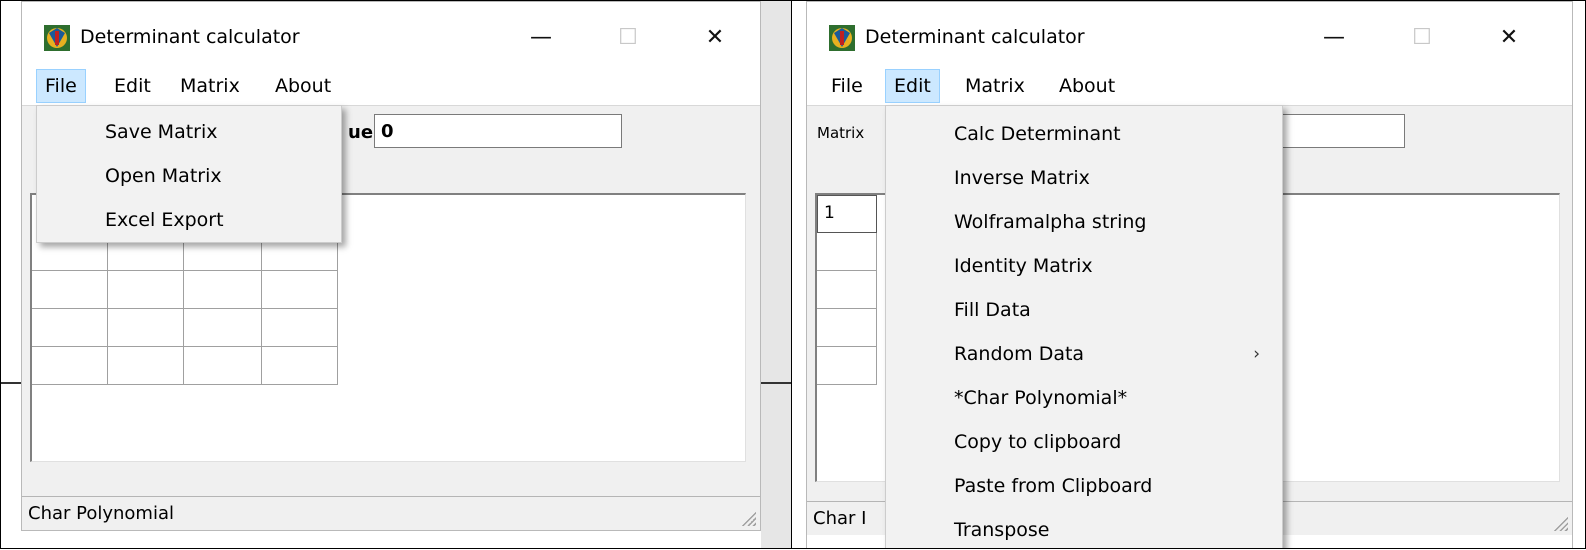 The width and height of the screenshot is (1586, 550). I want to click on menu-item-label: Copy to clipboard, so click(1038, 442).